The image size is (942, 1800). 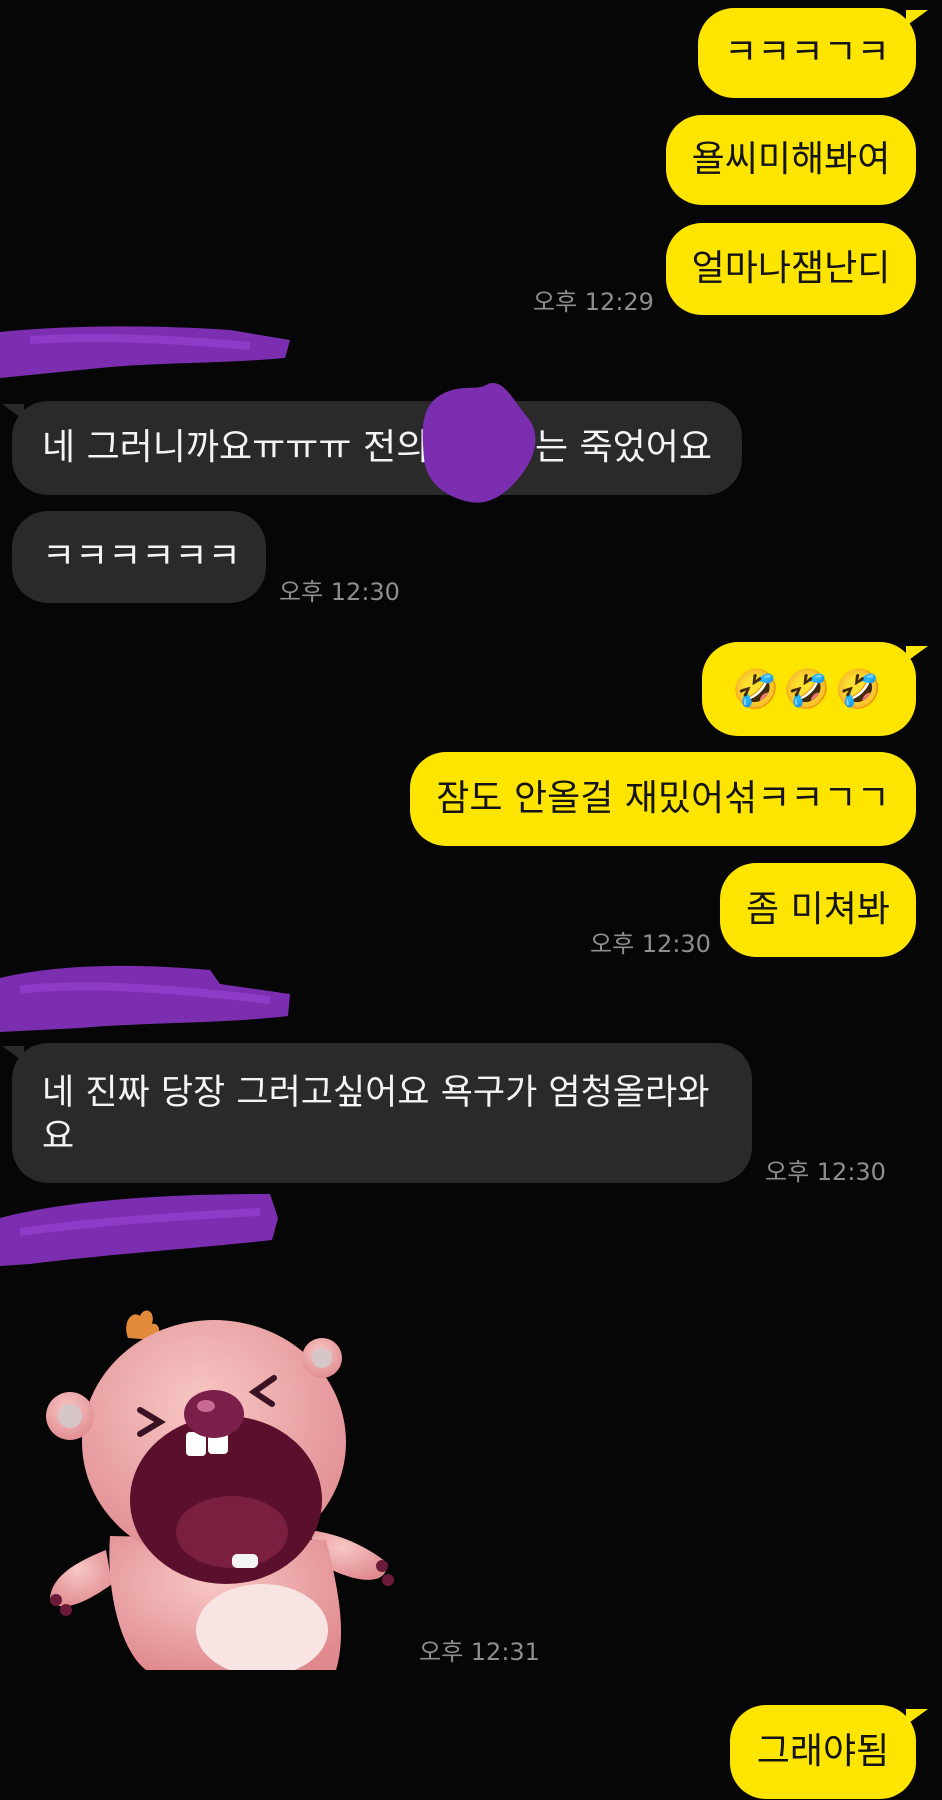 I want to click on other-message-bubble: 네 진짜 당장 그러고싶어요 욕구가 엄청올라와요, so click(x=382, y=1113).